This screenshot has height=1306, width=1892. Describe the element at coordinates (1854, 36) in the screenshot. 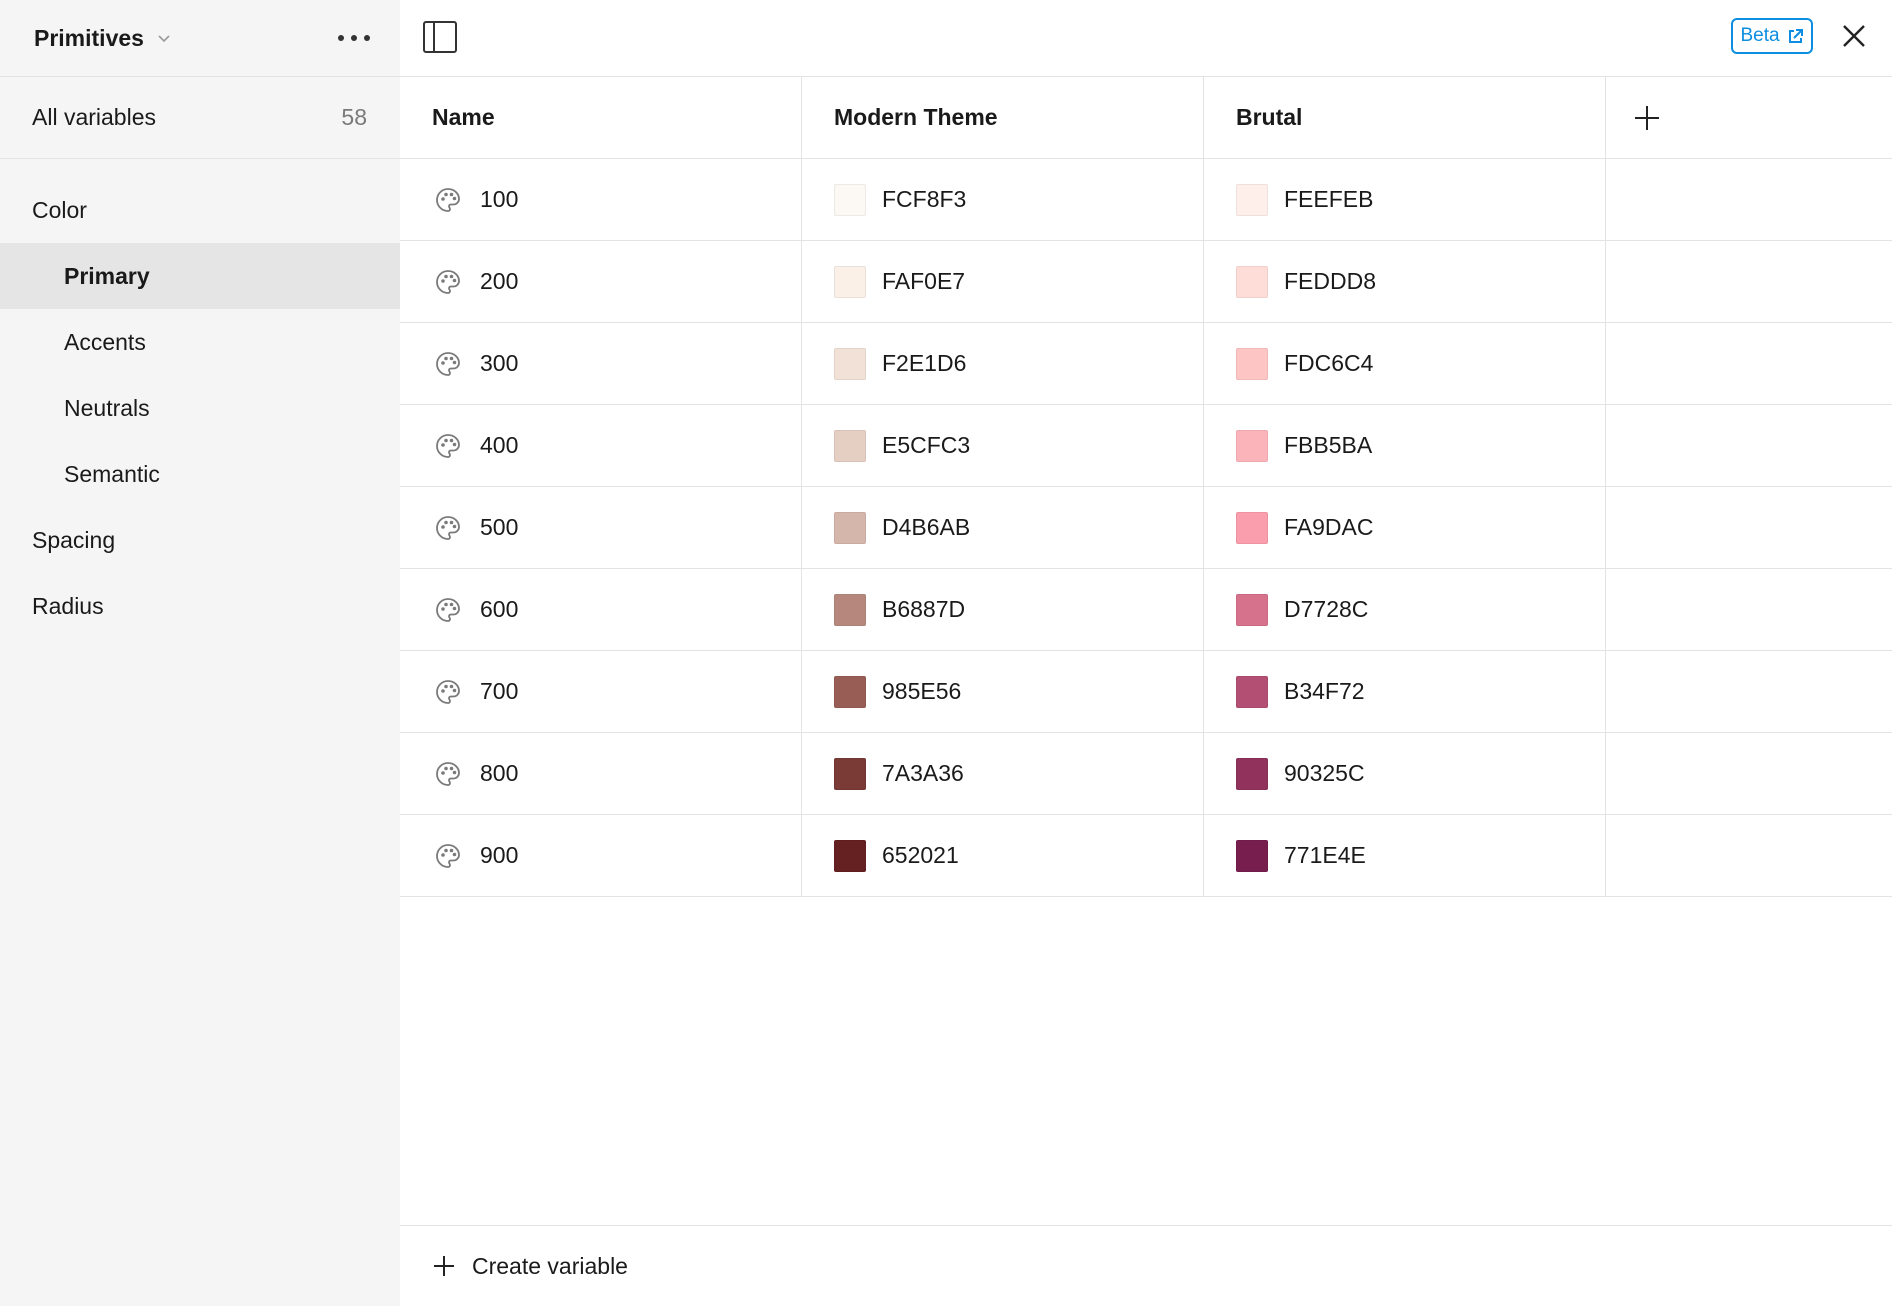

I see `close-icon` at that location.